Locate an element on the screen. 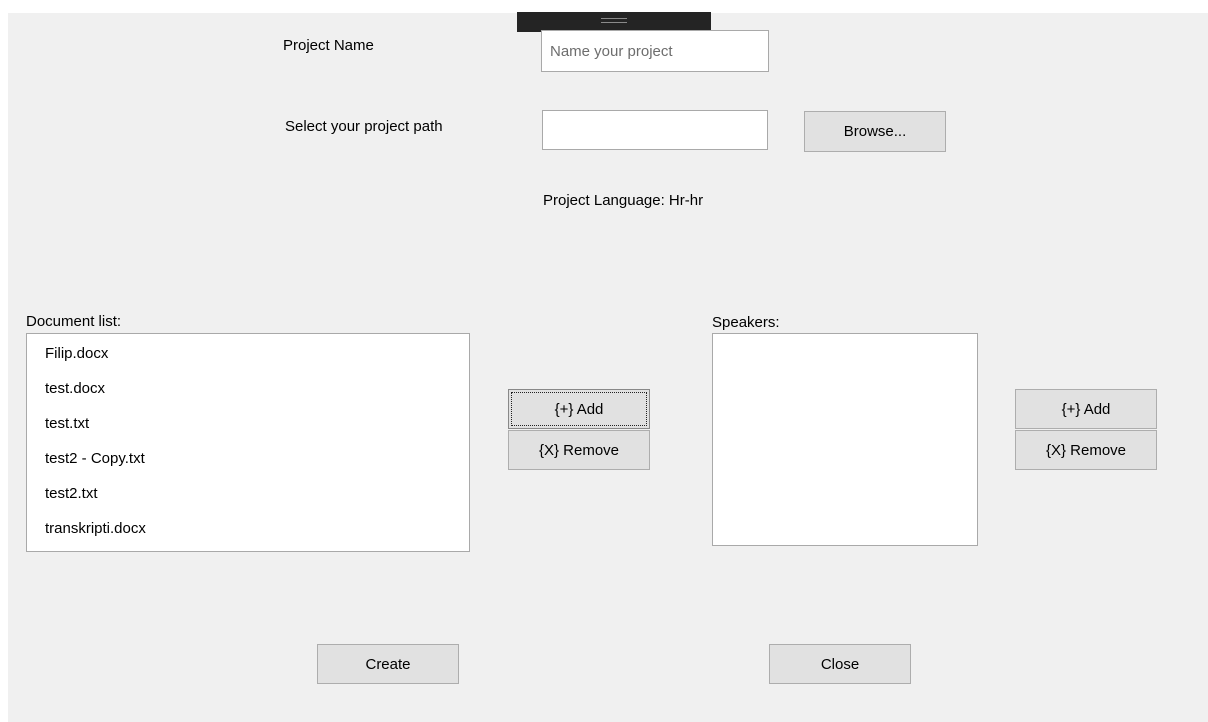 This screenshot has width=1208, height=722. grip-icon is located at coordinates (614, 20).